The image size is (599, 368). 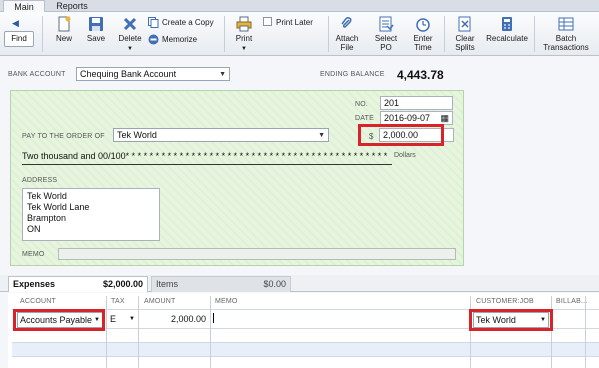 What do you see at coordinates (130, 49) in the screenshot?
I see `delete-dropdown-icon: ▼` at bounding box center [130, 49].